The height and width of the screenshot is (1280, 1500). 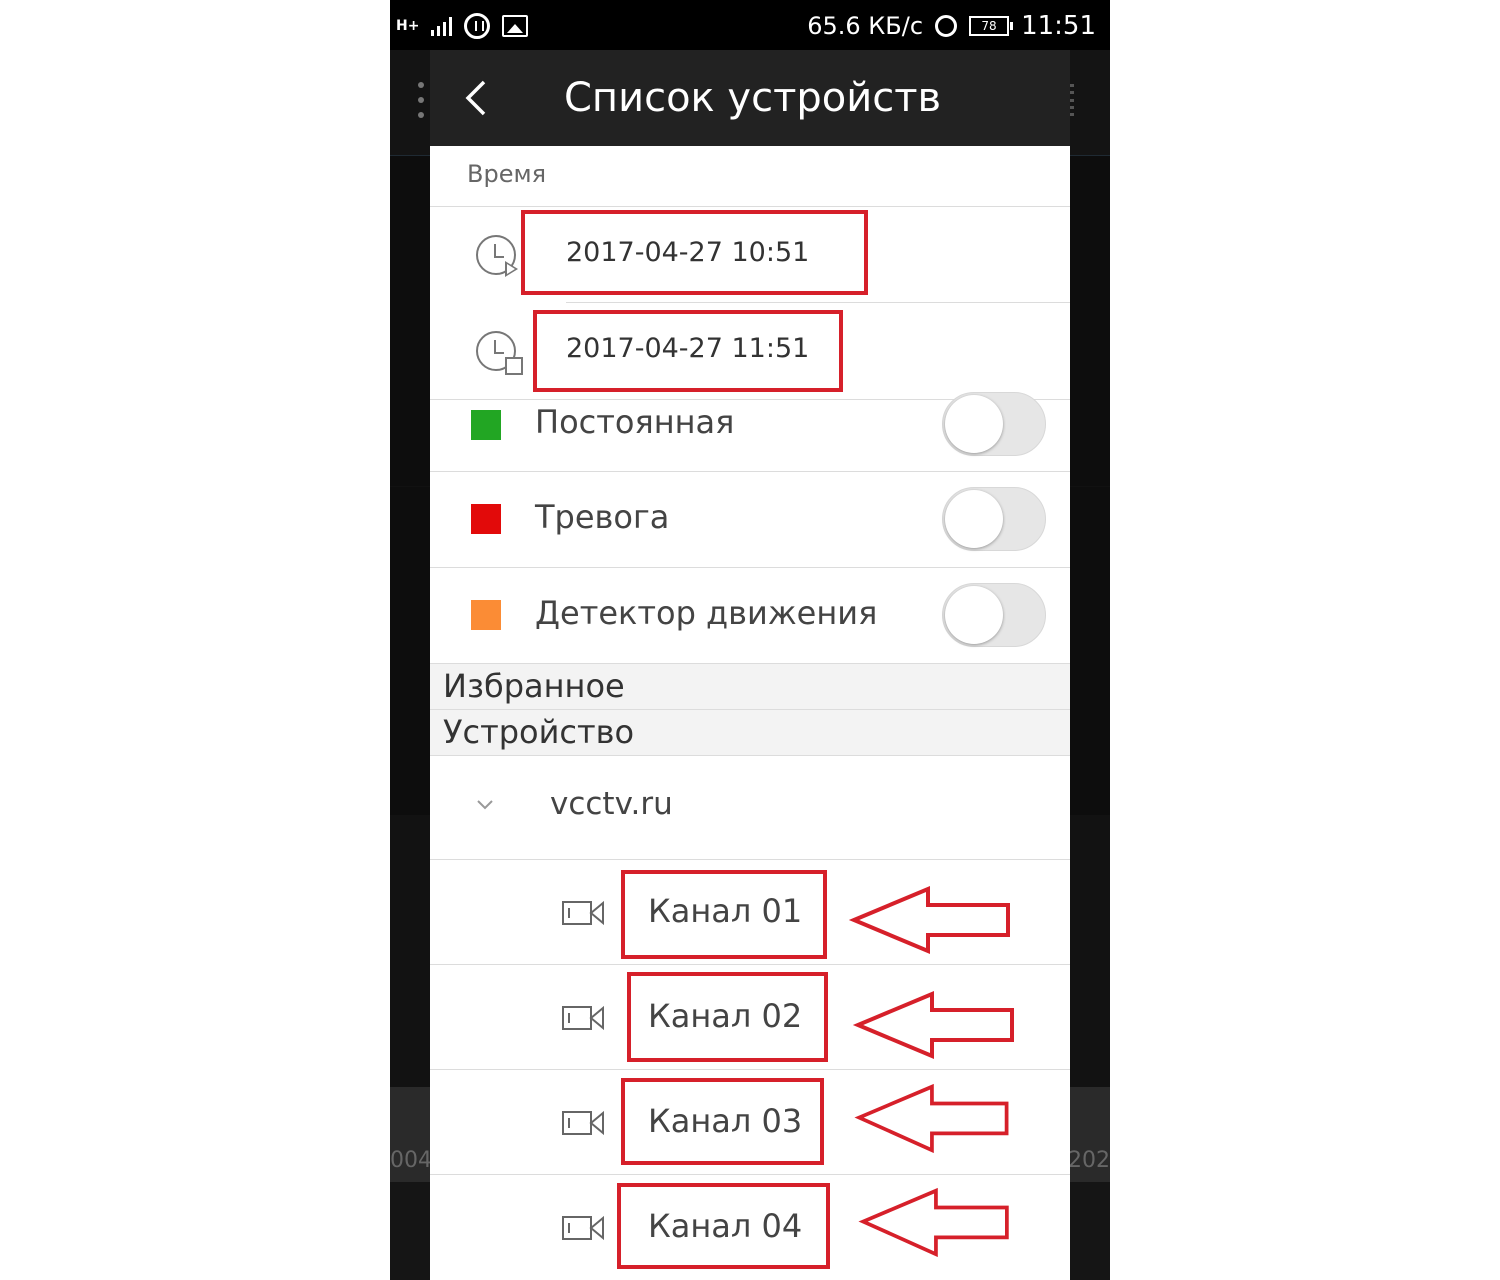 I want to click on device-name: vcctv.ru, so click(x=611, y=804).